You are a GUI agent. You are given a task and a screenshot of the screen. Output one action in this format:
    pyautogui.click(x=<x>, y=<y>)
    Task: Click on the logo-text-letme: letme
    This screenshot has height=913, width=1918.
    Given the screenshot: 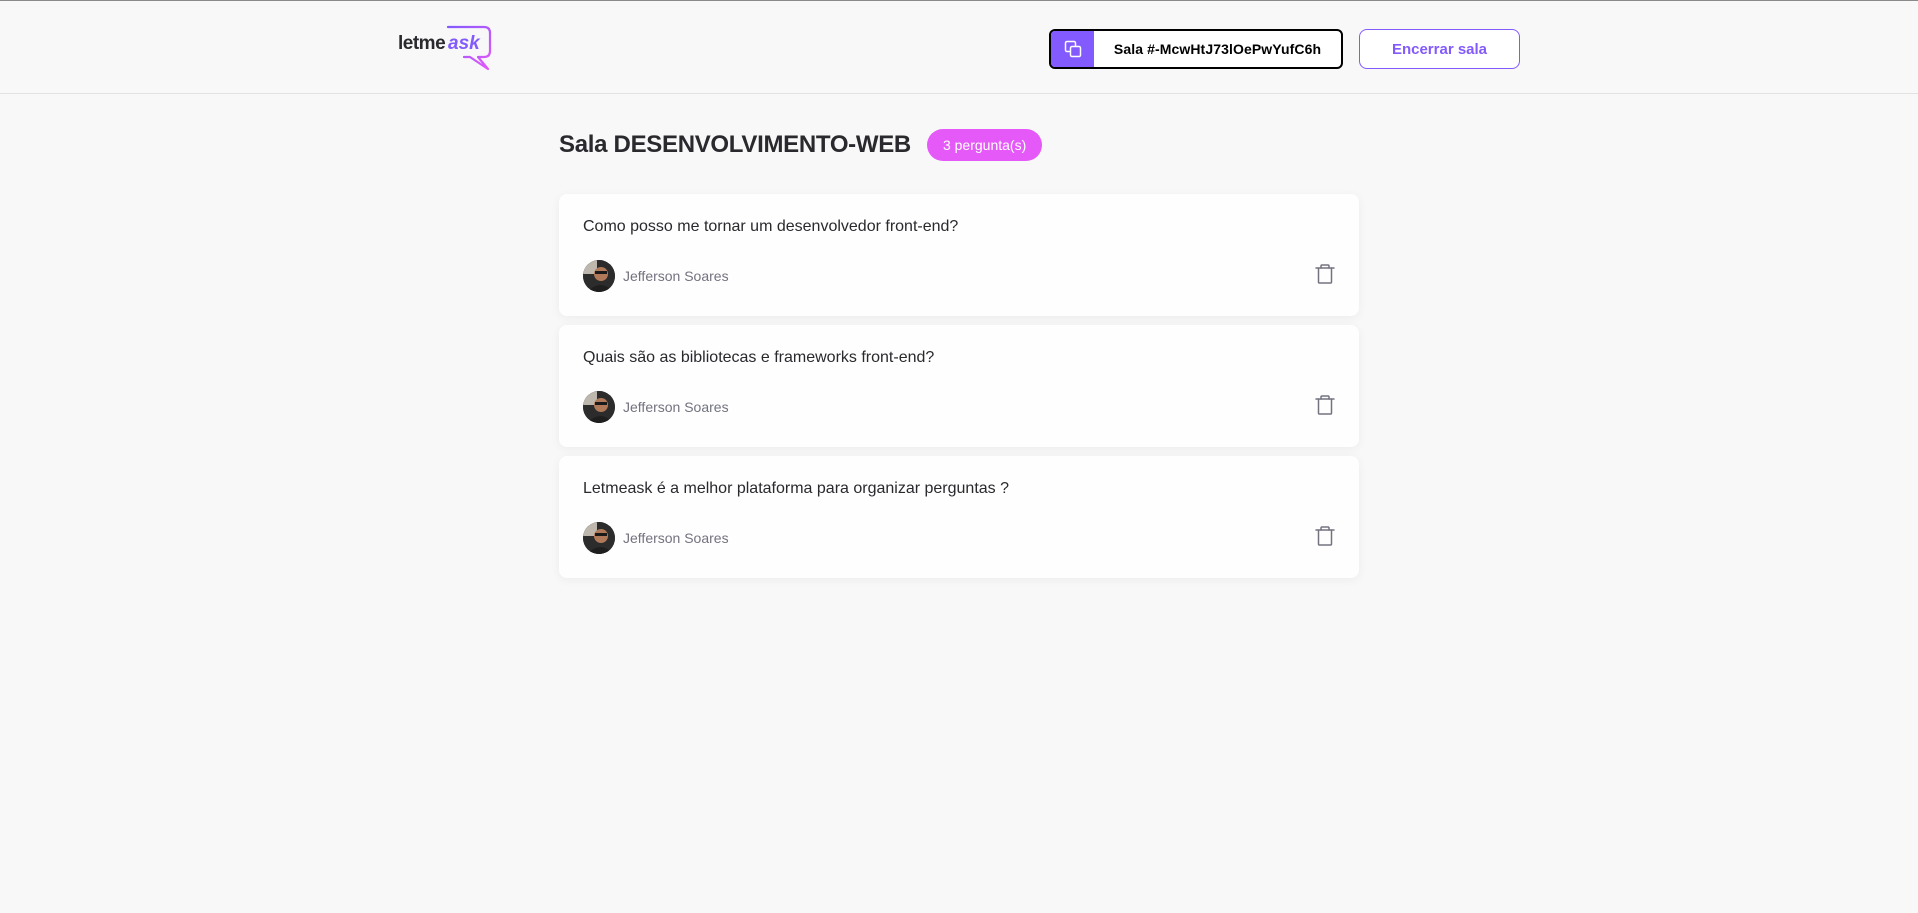 What is the action you would take?
    pyautogui.click(x=422, y=43)
    